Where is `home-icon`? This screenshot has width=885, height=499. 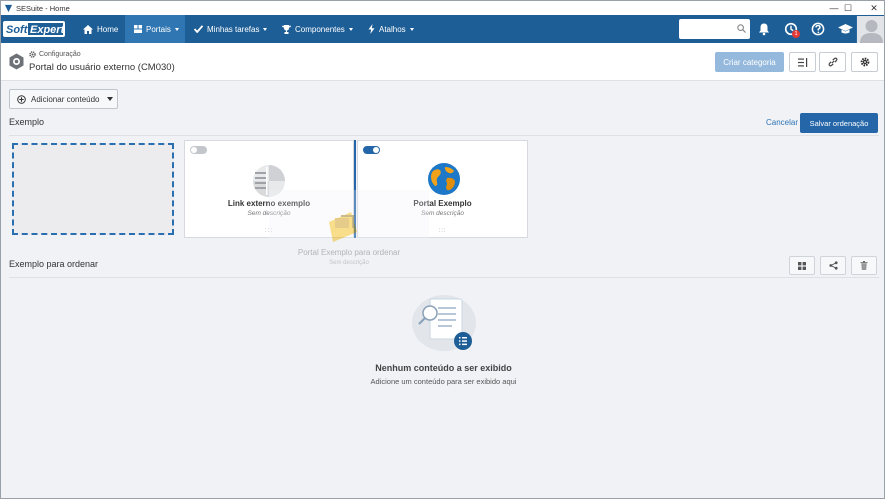
home-icon is located at coordinates (88, 29).